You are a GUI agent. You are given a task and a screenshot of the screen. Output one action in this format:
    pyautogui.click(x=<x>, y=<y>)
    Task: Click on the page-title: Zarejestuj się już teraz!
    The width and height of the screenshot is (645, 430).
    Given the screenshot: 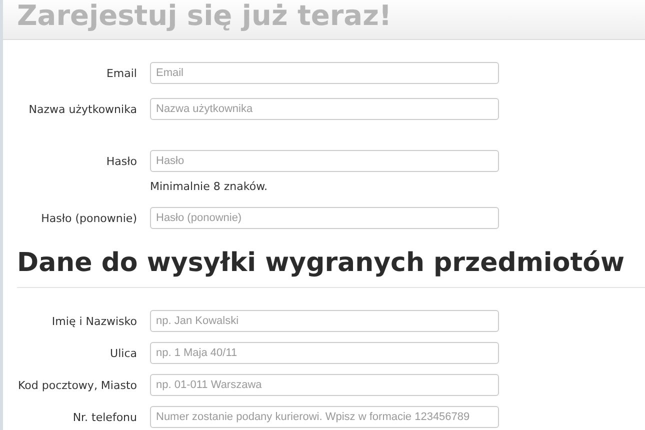 What is the action you would take?
    pyautogui.click(x=205, y=17)
    